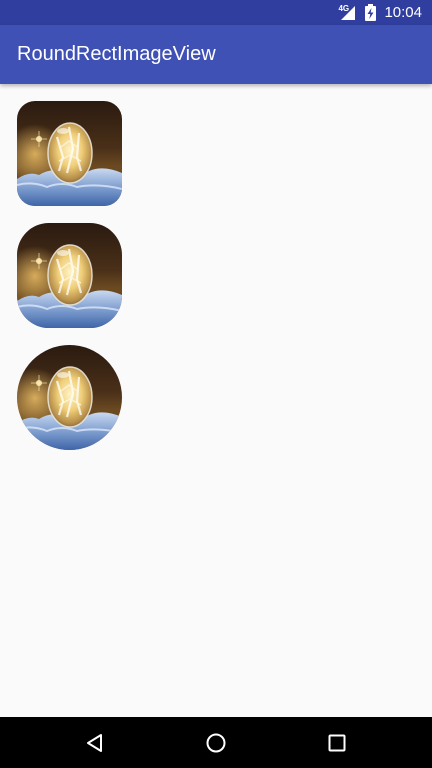  Describe the element at coordinates (69, 153) in the screenshot. I see `round-rect-image-small-radius` at that location.